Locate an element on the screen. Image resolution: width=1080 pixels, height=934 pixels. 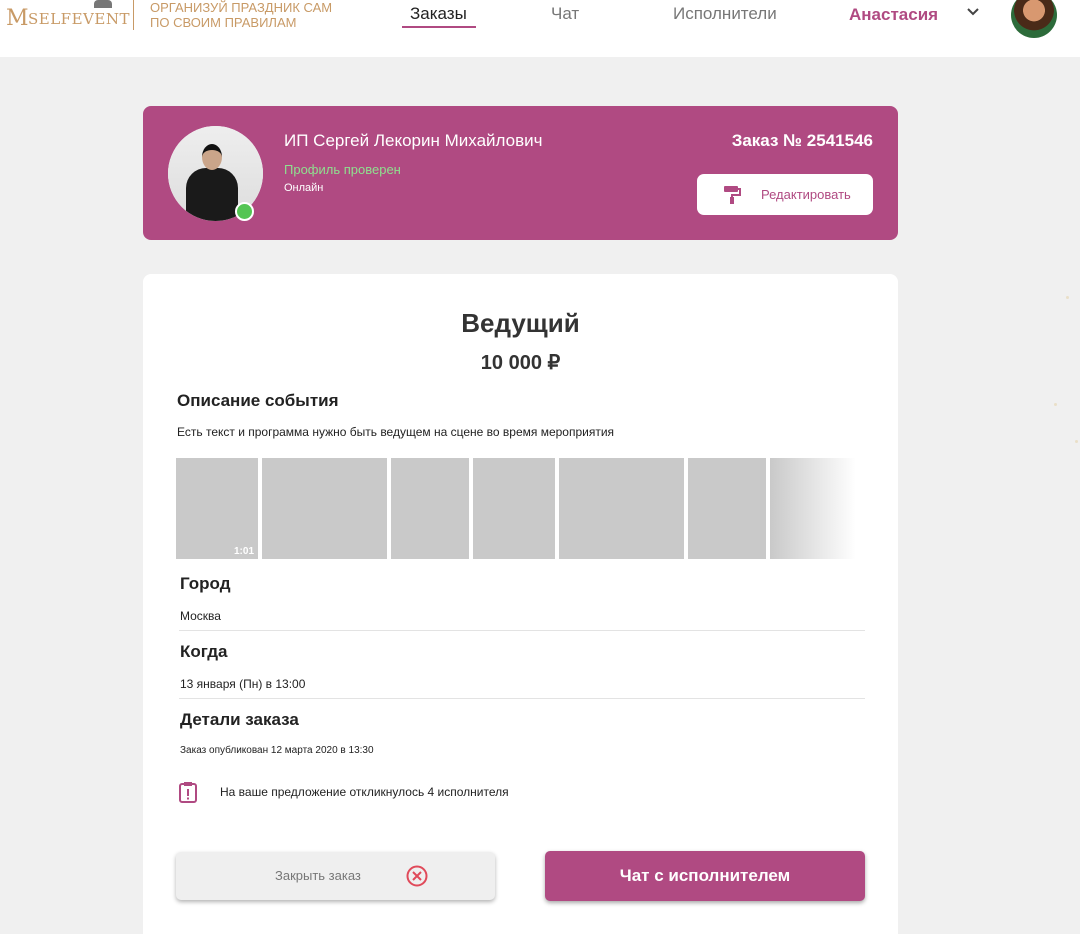
chat-with-performer-button: Чат с исполнителем is located at coordinates (705, 876).